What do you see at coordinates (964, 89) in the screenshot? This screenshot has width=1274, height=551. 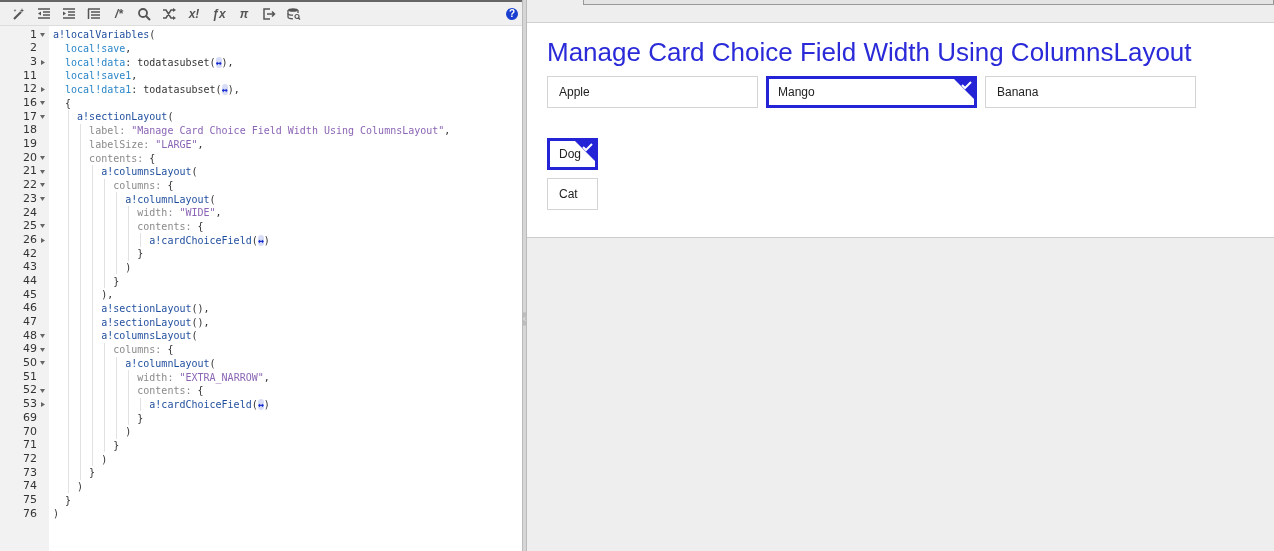 I see `check-corner-icon` at bounding box center [964, 89].